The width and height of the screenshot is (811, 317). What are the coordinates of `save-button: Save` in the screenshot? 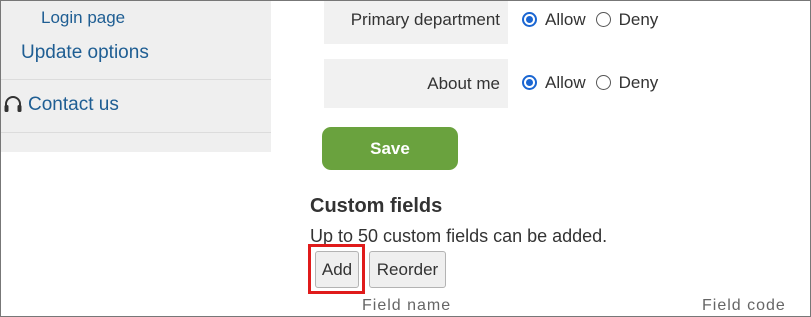 It's located at (390, 148).